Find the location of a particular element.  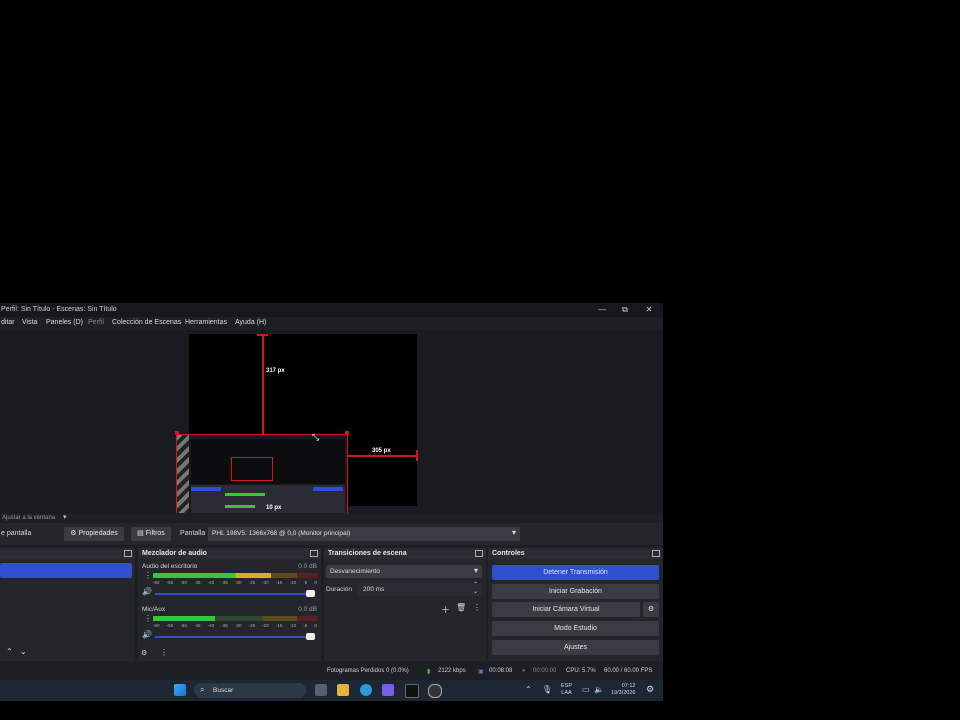

start-virtual-camera-button: Iniciar Cámara Virtual is located at coordinates (566, 609).